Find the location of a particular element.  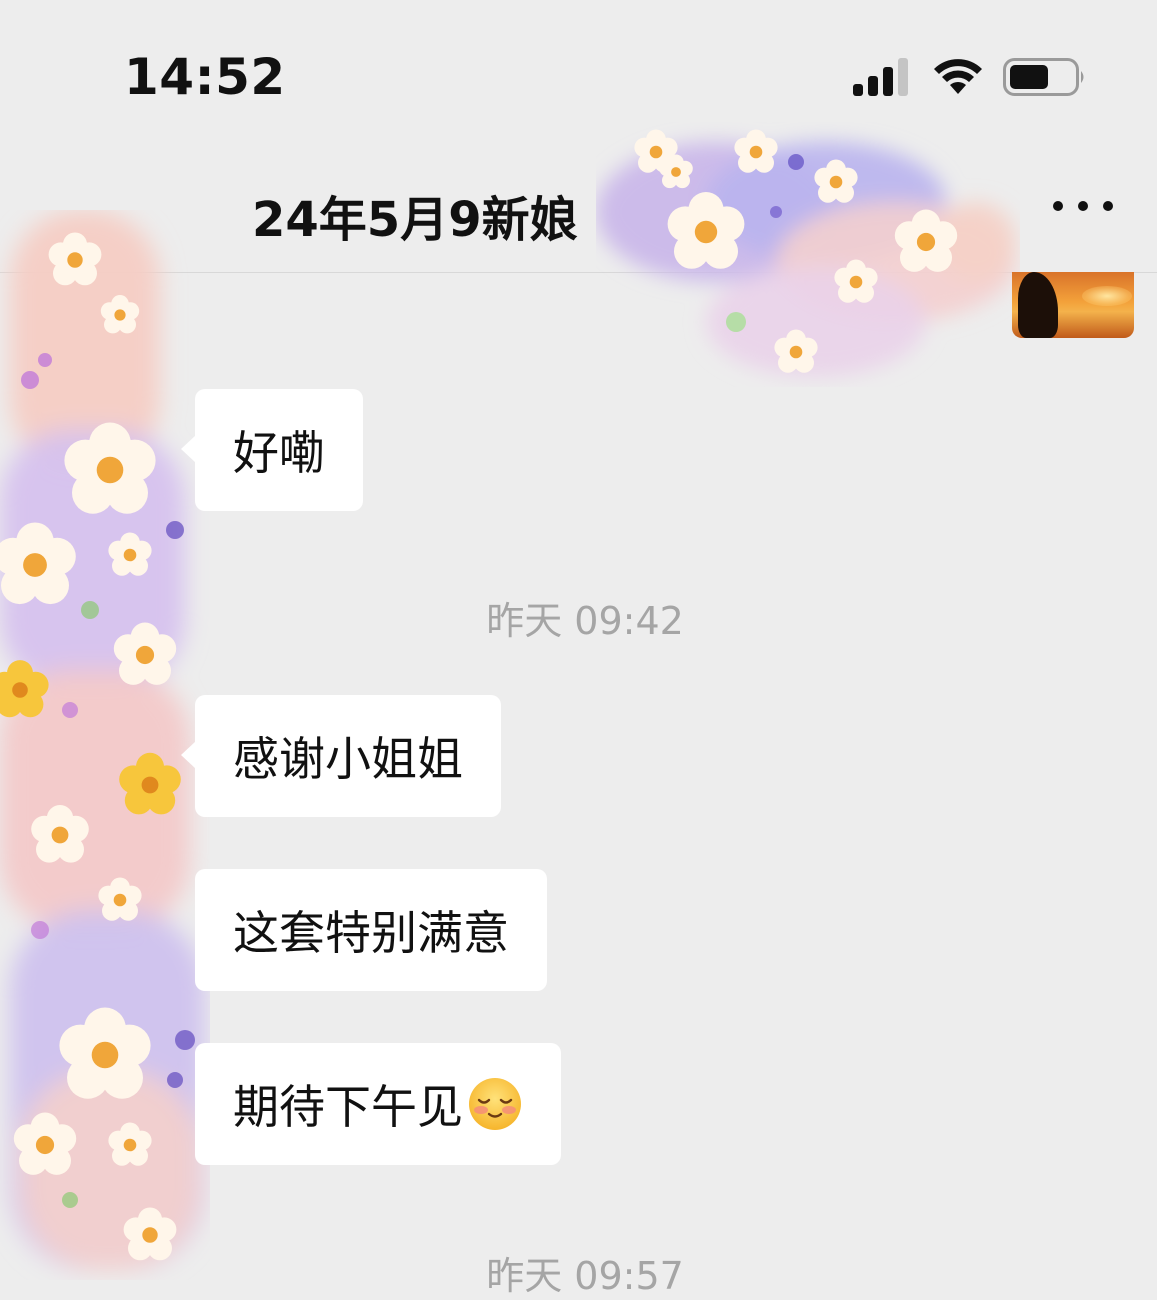

message-bubble: 期待下午见 is located at coordinates (378, 1104).